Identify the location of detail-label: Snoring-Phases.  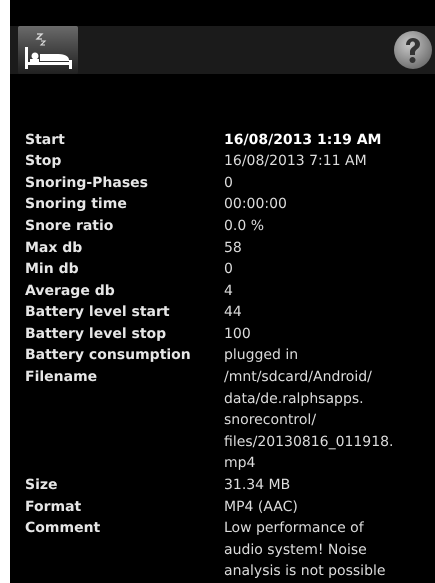
(87, 183).